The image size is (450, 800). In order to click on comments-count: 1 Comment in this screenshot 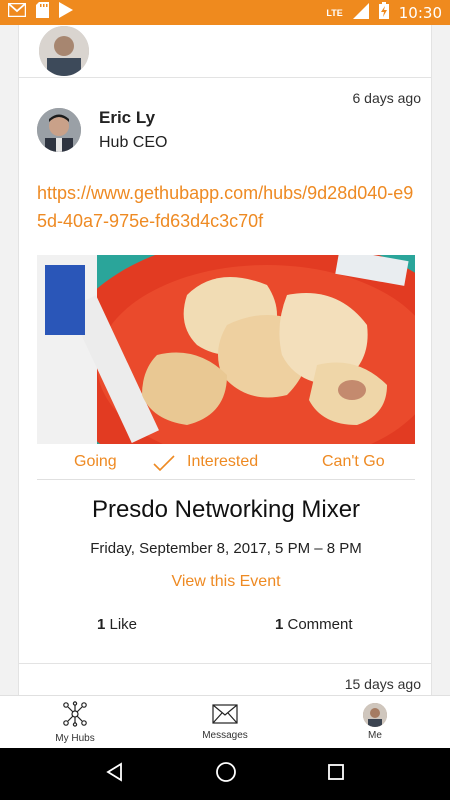, I will do `click(314, 624)`.